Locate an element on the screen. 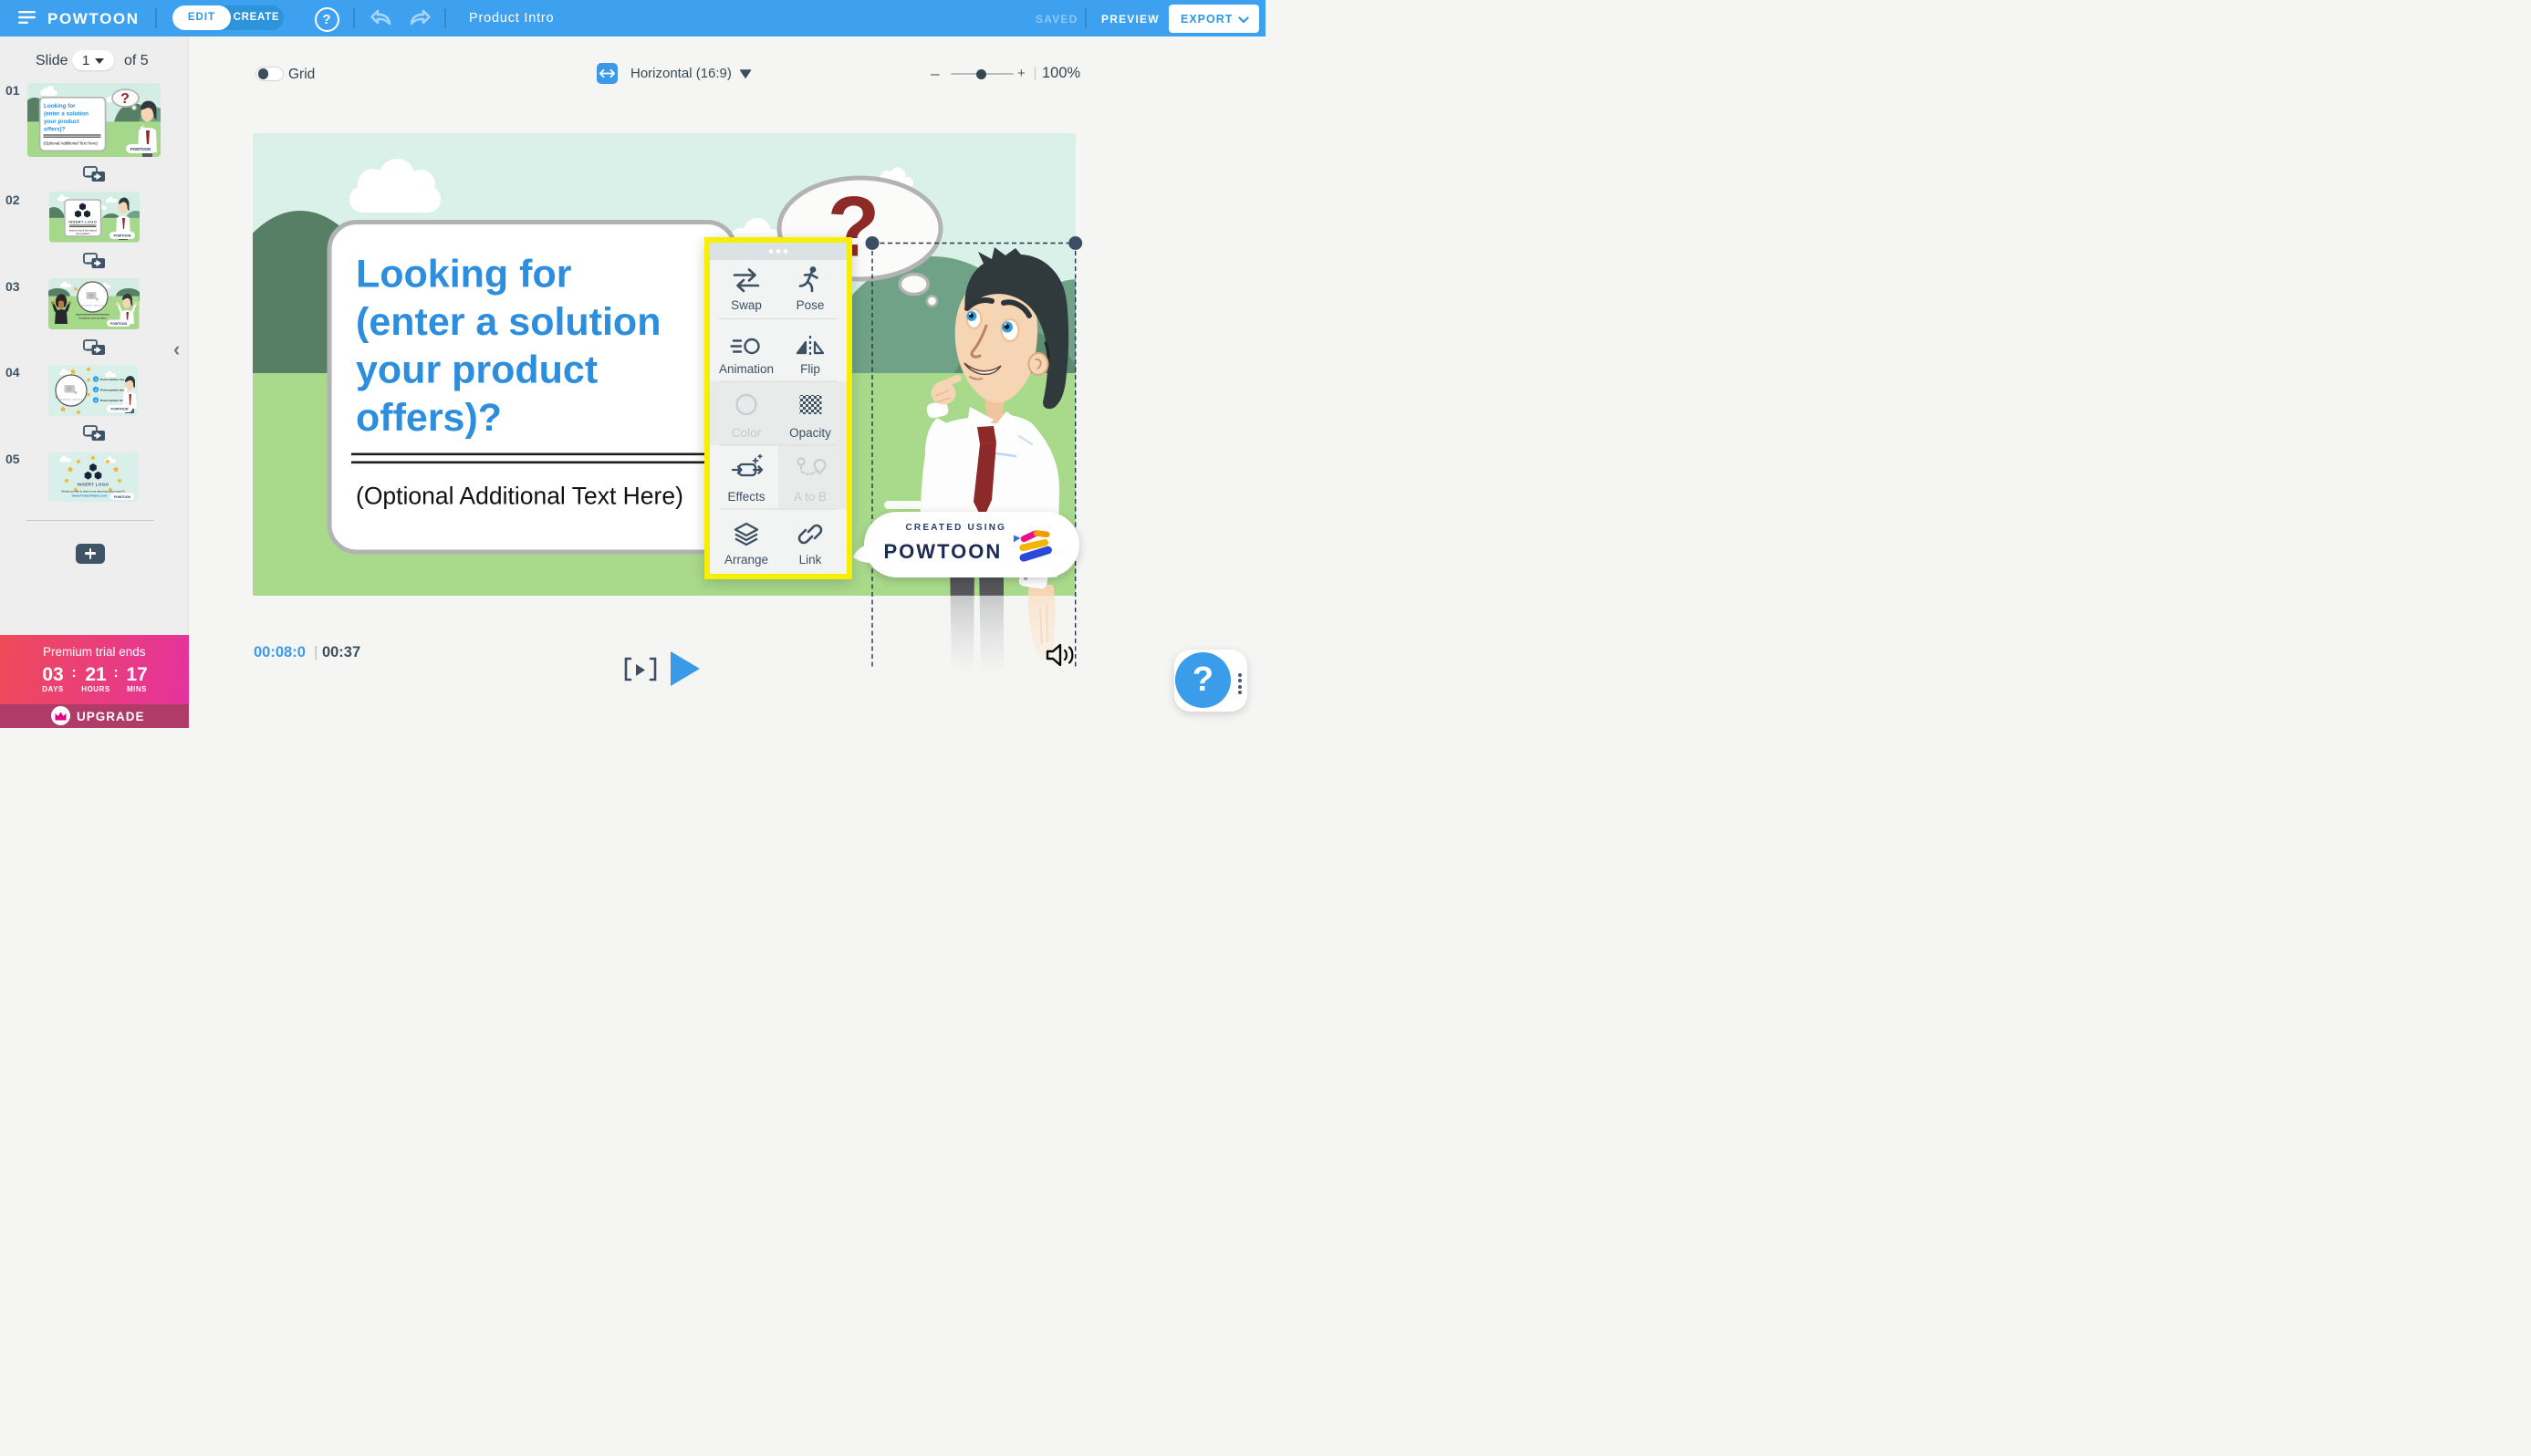 The image size is (2531, 1456). svg-text: 3 is located at coordinates (96, 400).